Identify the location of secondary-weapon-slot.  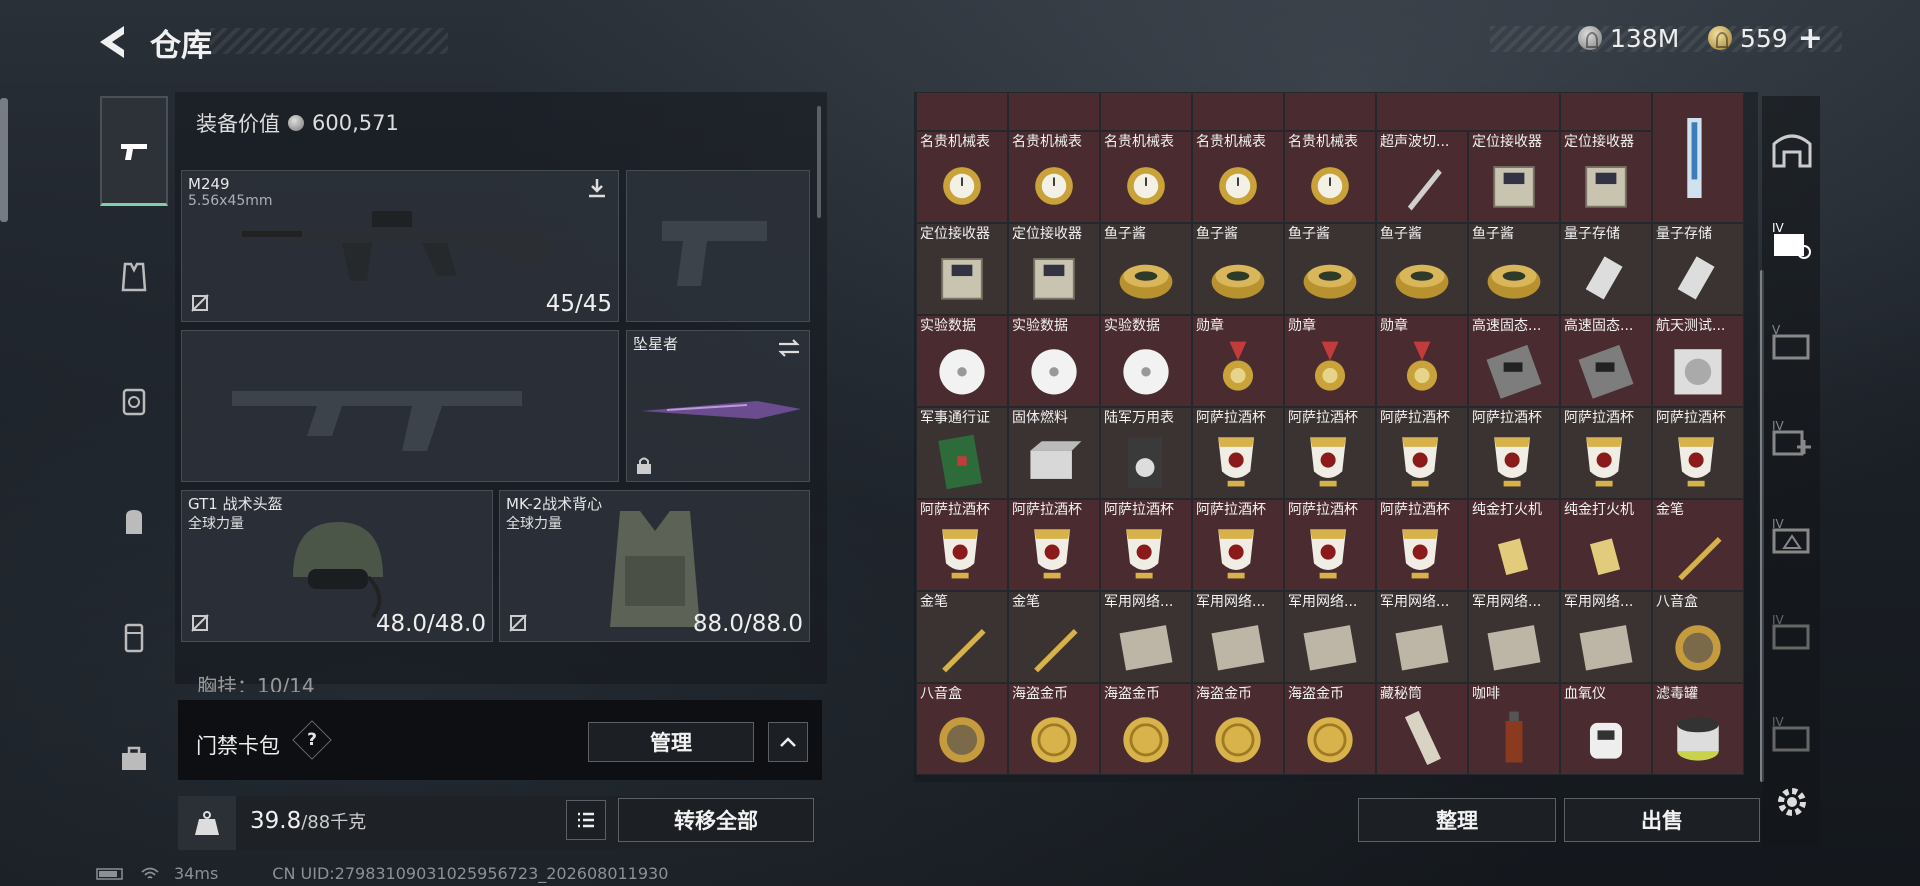
(718, 246).